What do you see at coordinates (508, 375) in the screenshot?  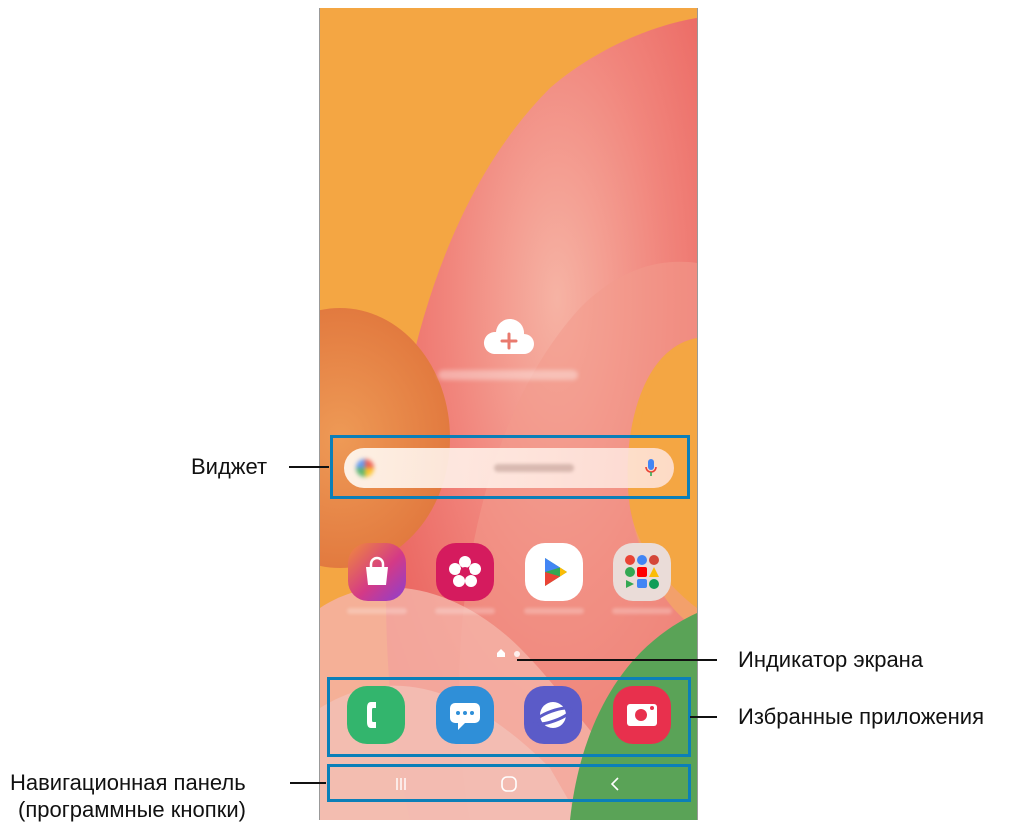 I see `add-account-caption` at bounding box center [508, 375].